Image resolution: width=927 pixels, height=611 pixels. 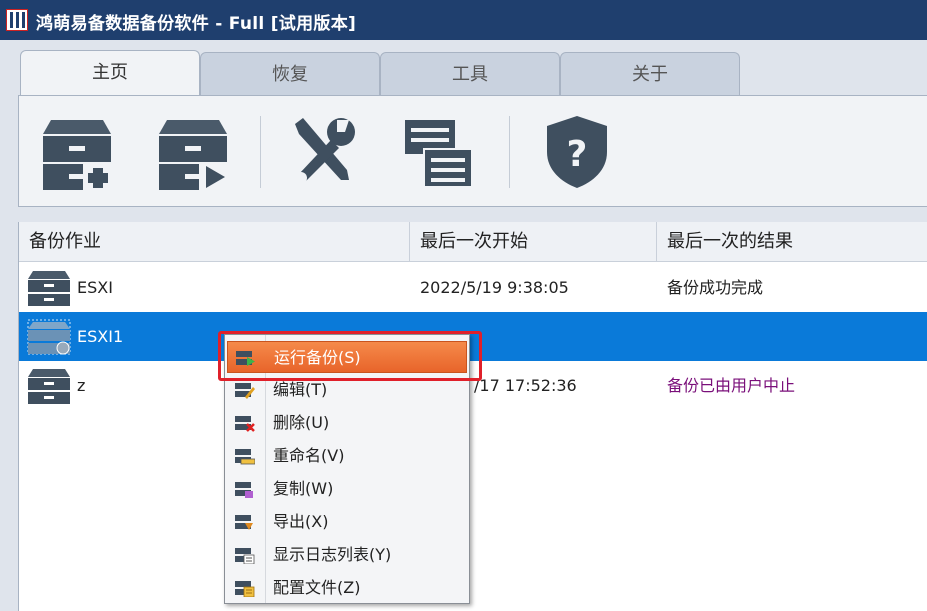 What do you see at coordinates (303, 488) in the screenshot?
I see `menu-item-label: 复制(W)` at bounding box center [303, 488].